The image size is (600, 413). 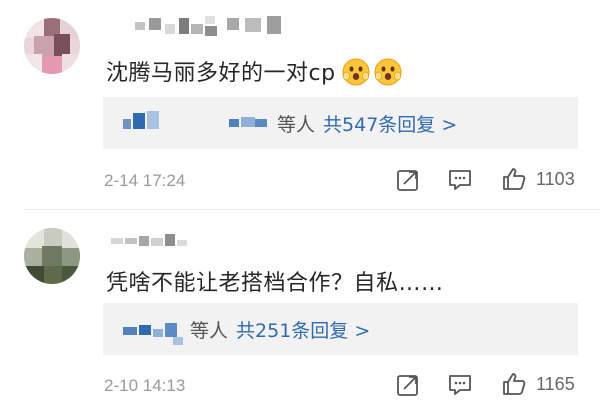 I want to click on reply-summary: 等人 共251条回复 >, so click(x=280, y=329).